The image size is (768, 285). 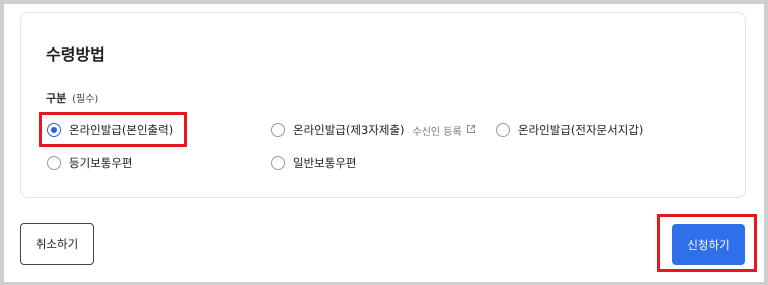 What do you see at coordinates (101, 163) in the screenshot?
I see `option-label: 등기보통우편` at bounding box center [101, 163].